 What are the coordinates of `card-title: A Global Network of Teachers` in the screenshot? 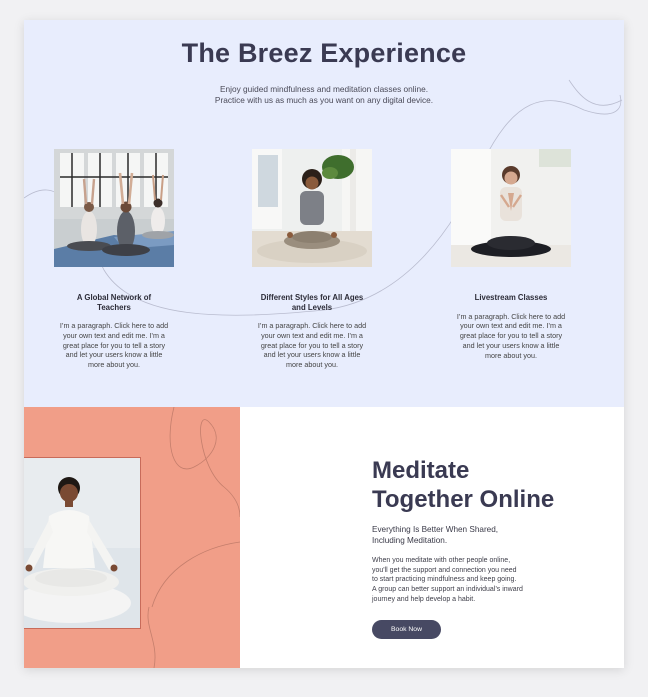 It's located at (114, 302).